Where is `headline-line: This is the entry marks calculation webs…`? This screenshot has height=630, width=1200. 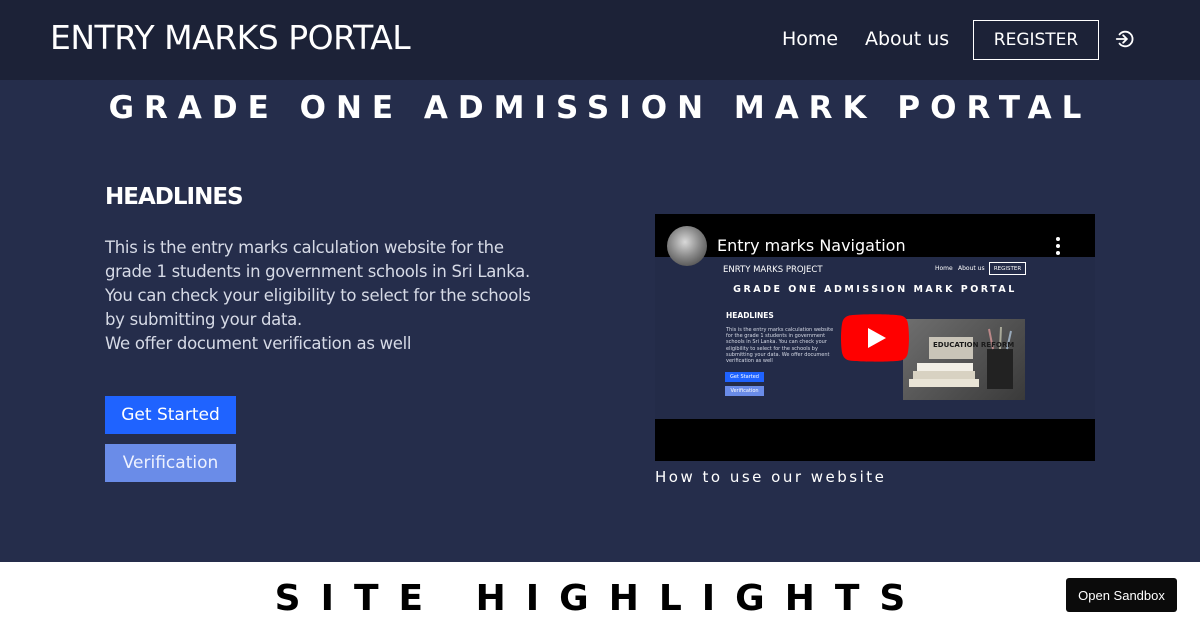 headline-line: This is the entry marks calculation webs… is located at coordinates (317, 259).